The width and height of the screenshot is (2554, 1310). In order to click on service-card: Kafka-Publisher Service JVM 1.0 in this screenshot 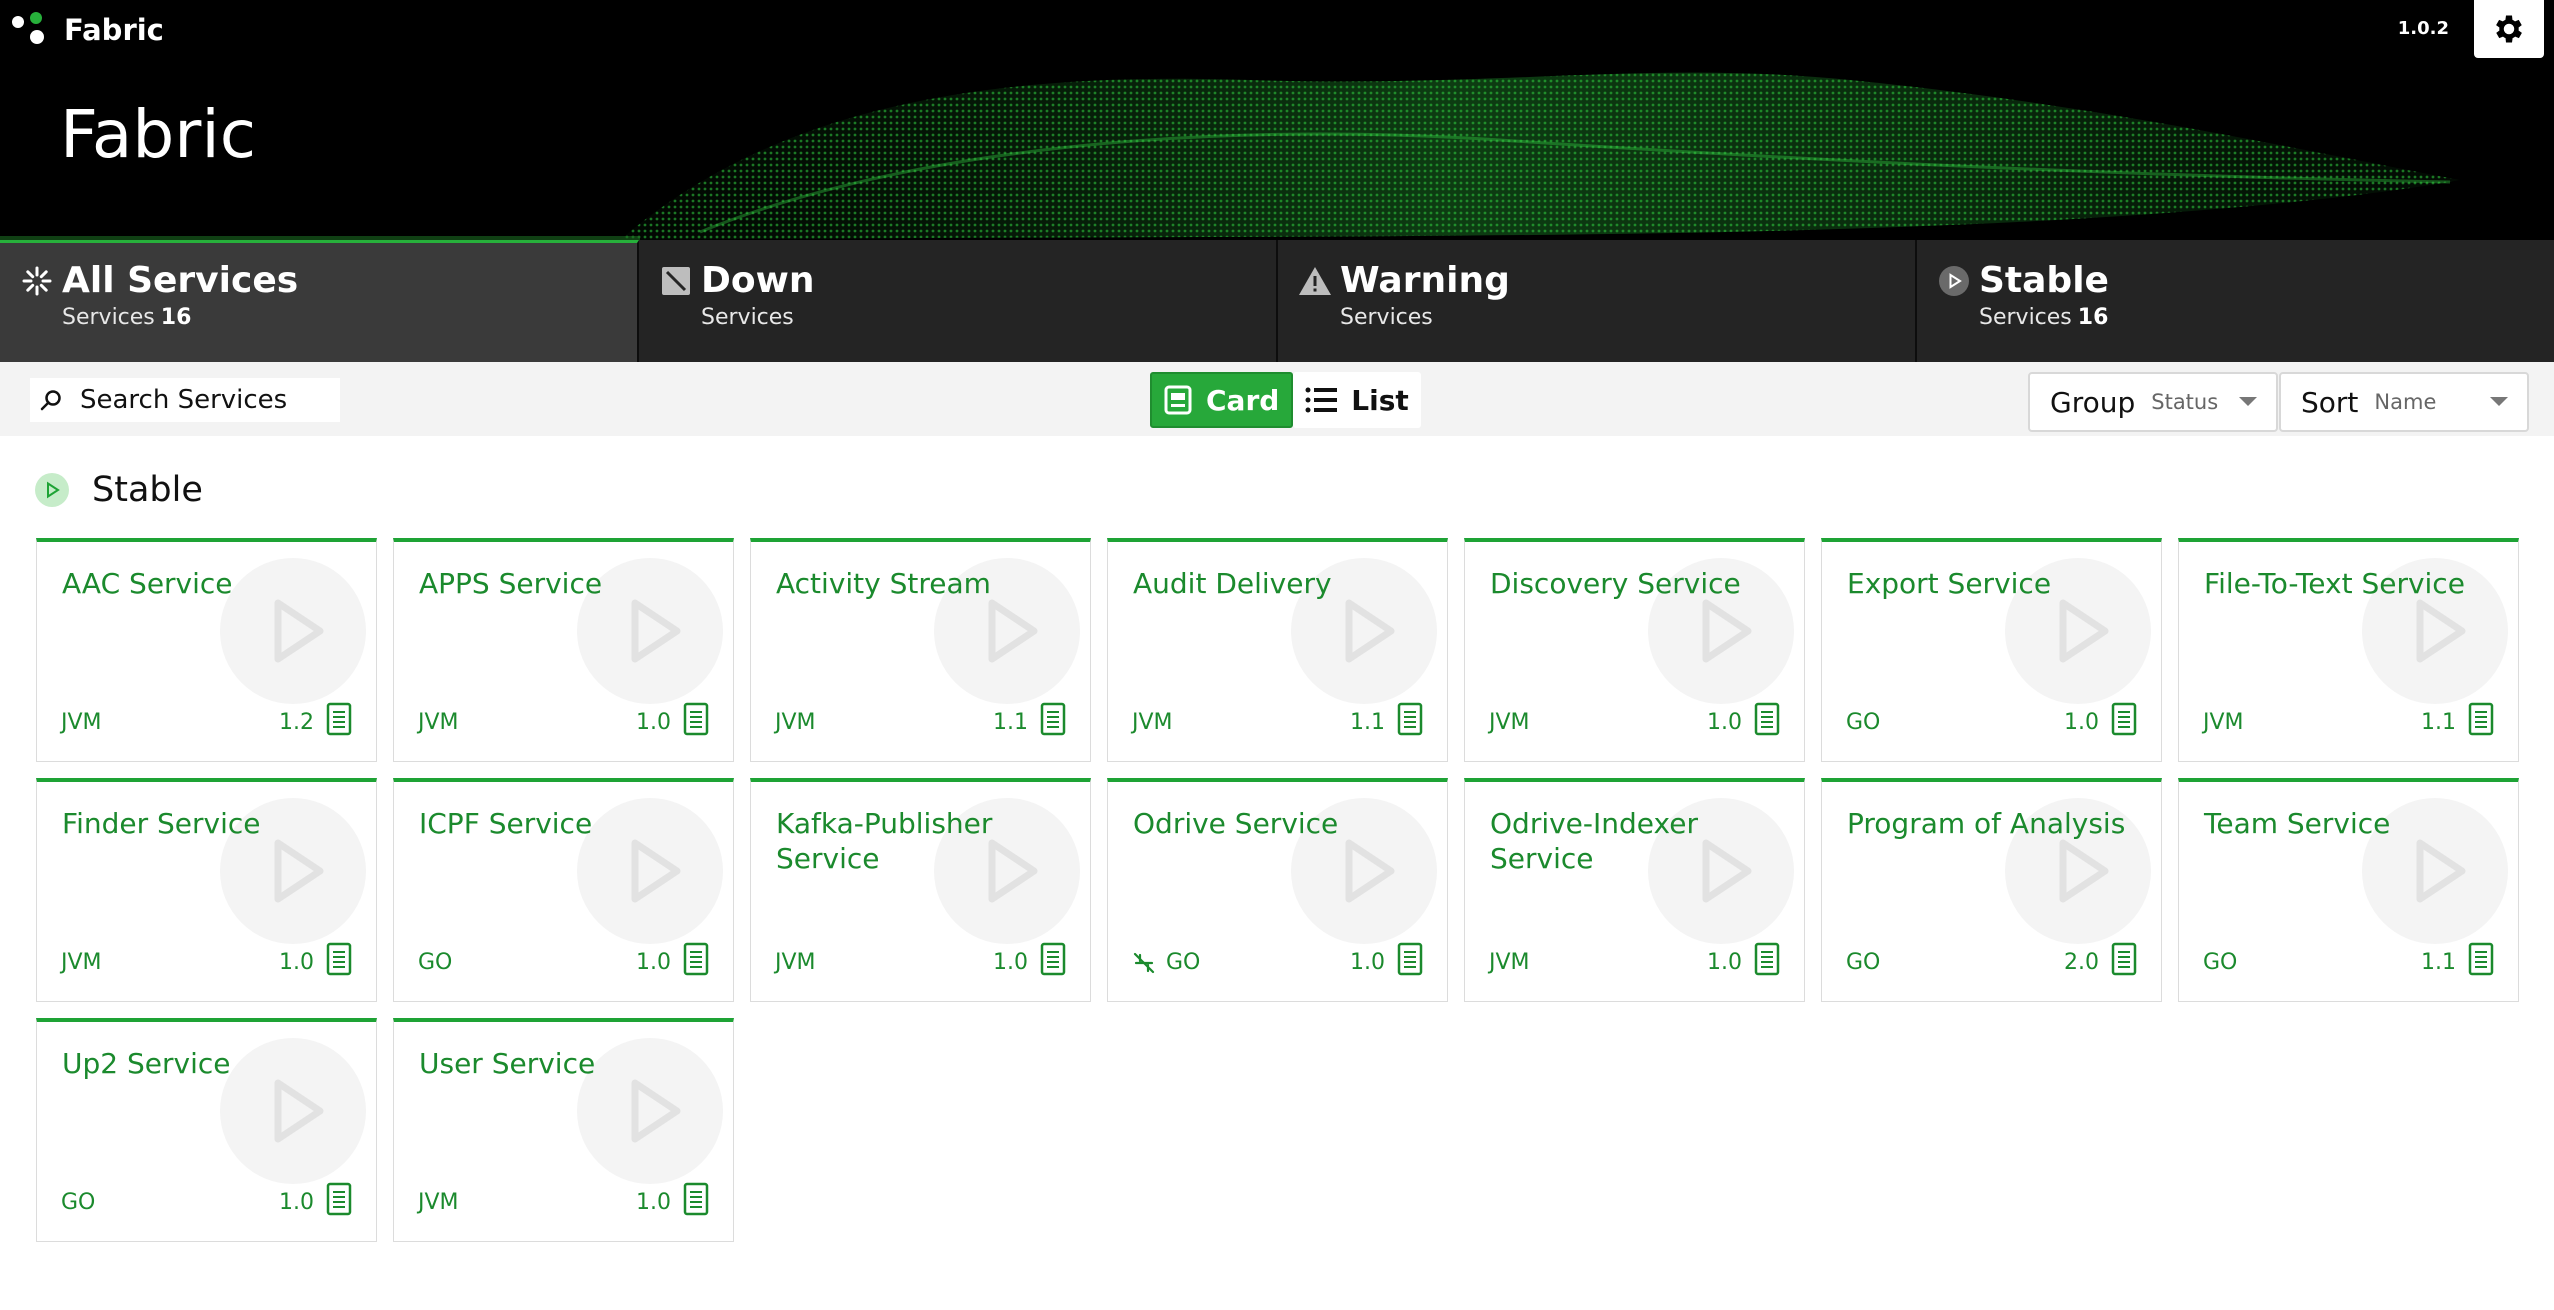, I will do `click(920, 890)`.